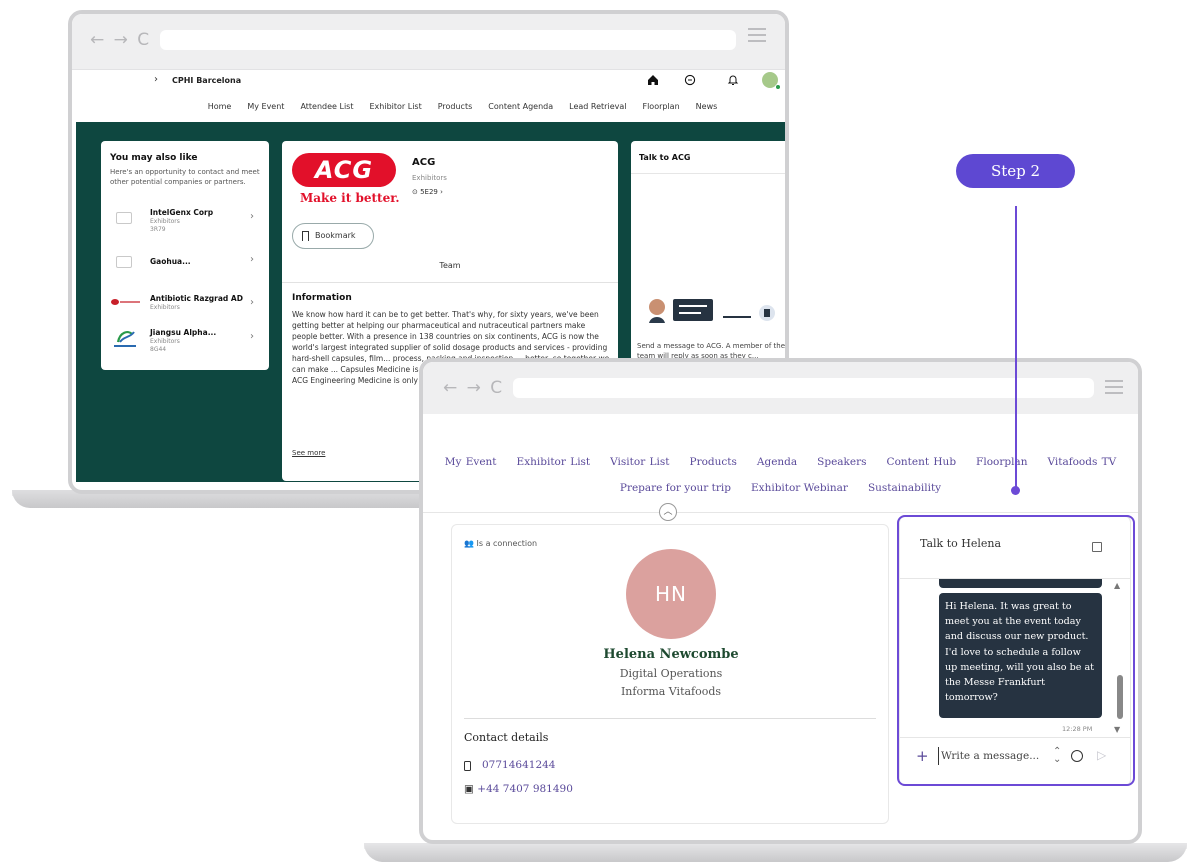 This screenshot has height=862, width=1187. Describe the element at coordinates (424, 162) in the screenshot. I see `company-name: ACG` at that location.